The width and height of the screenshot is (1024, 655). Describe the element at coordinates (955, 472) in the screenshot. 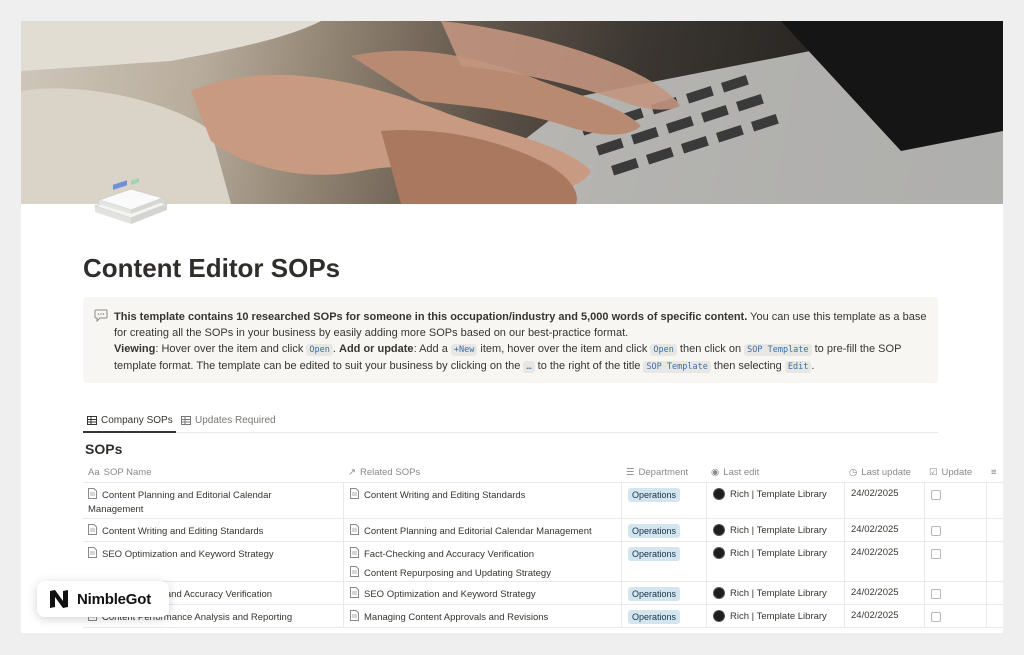

I see `column-header-update: ☑ Update` at that location.